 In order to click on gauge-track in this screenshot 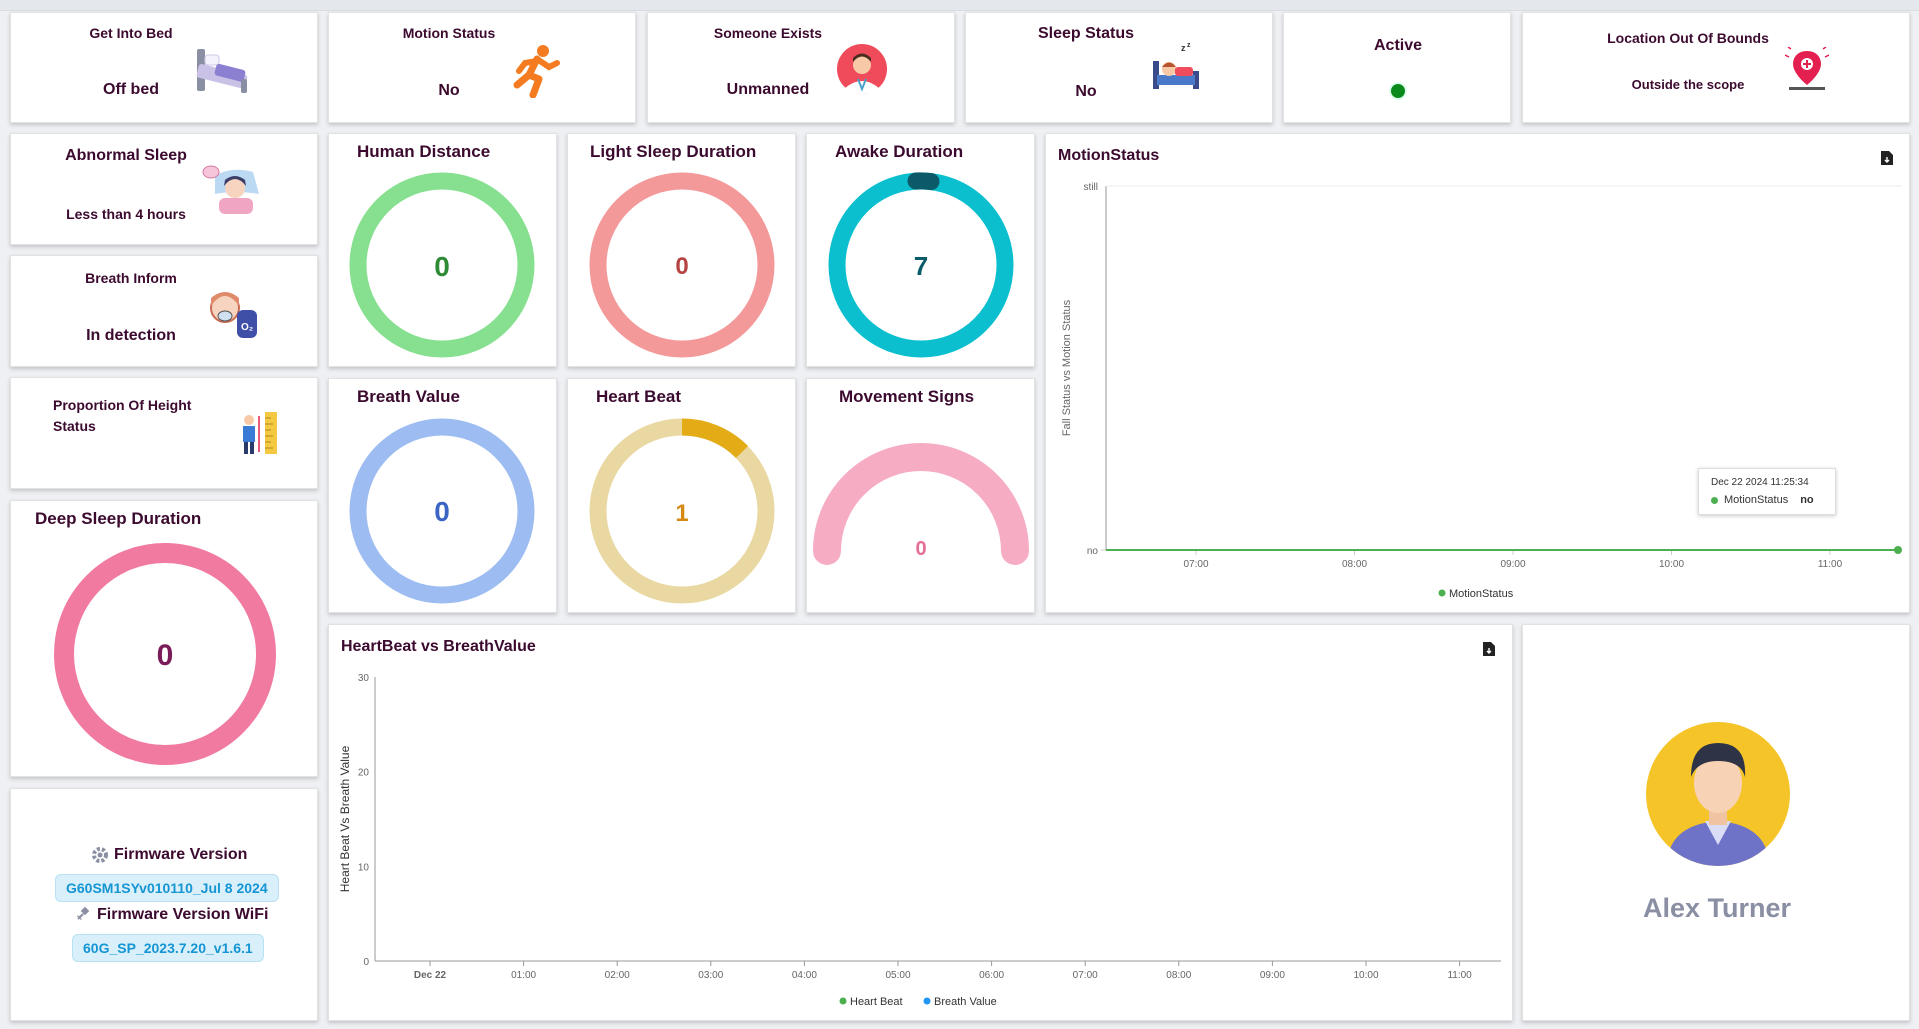, I will do `click(921, 504)`.